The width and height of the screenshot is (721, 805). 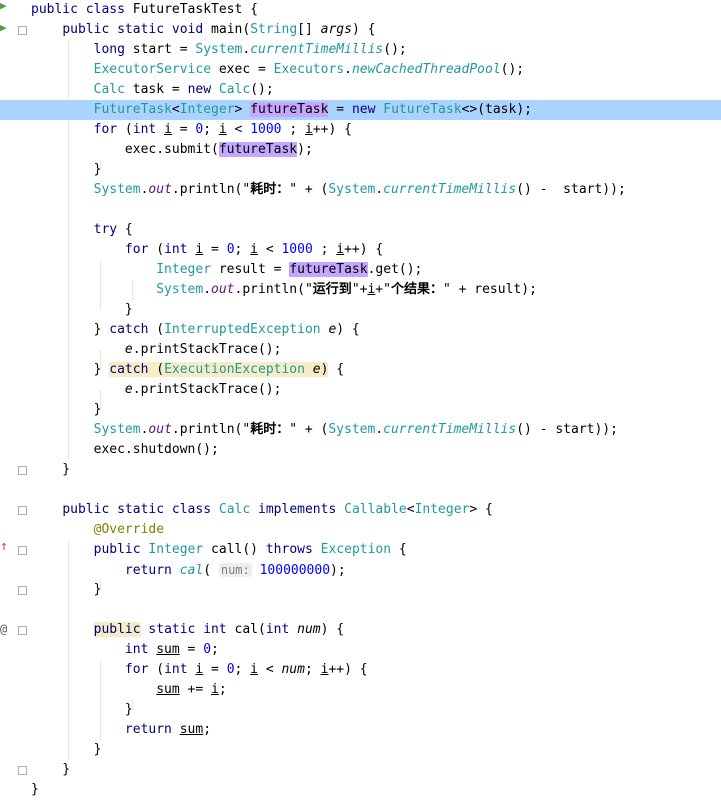 I want to click on code-text: Integer result = futureTask.get();, so click(x=289, y=269).